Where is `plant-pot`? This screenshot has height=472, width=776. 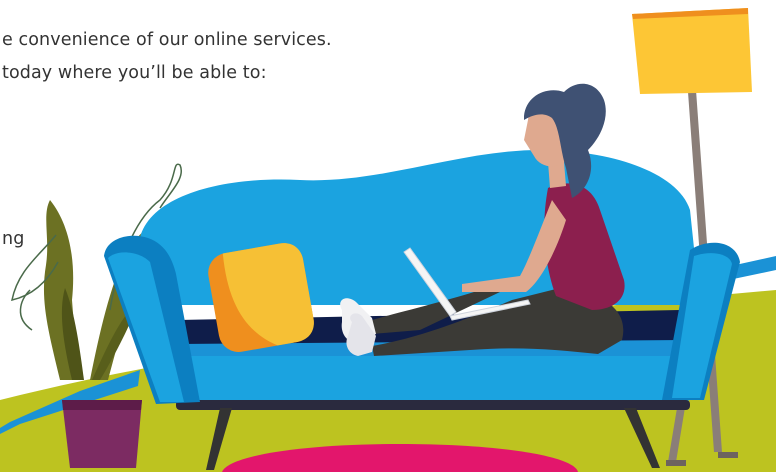 plant-pot is located at coordinates (102, 434).